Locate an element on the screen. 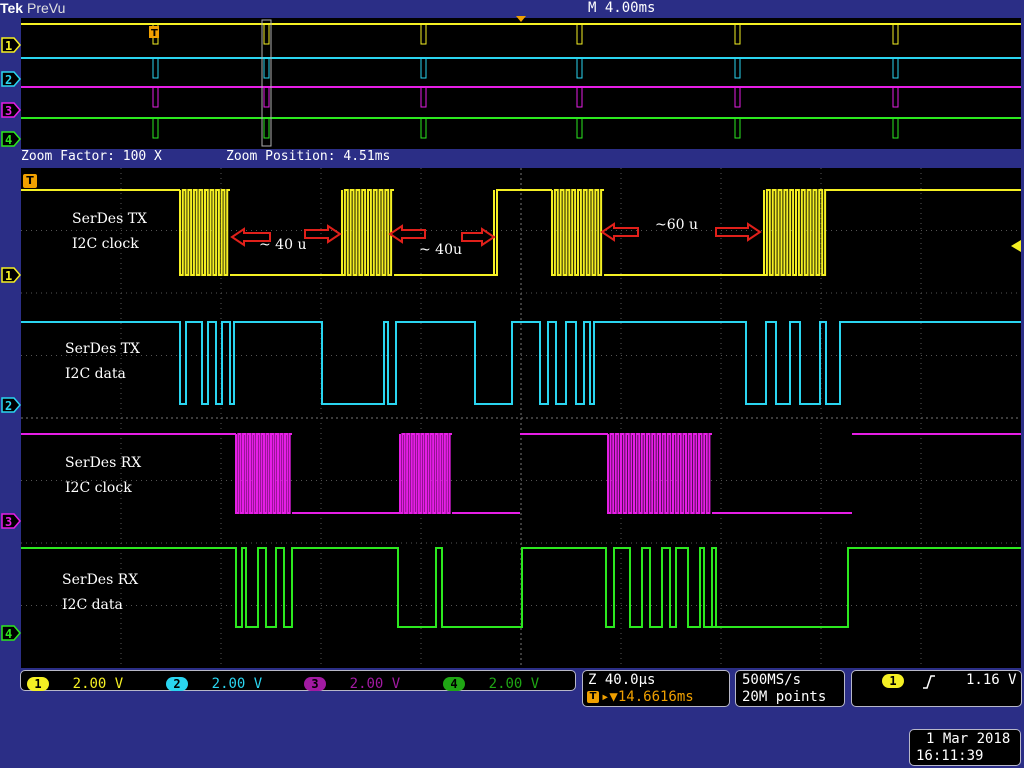 The width and height of the screenshot is (1024, 768). ch2-label-line2: I2C data is located at coordinates (95, 374).